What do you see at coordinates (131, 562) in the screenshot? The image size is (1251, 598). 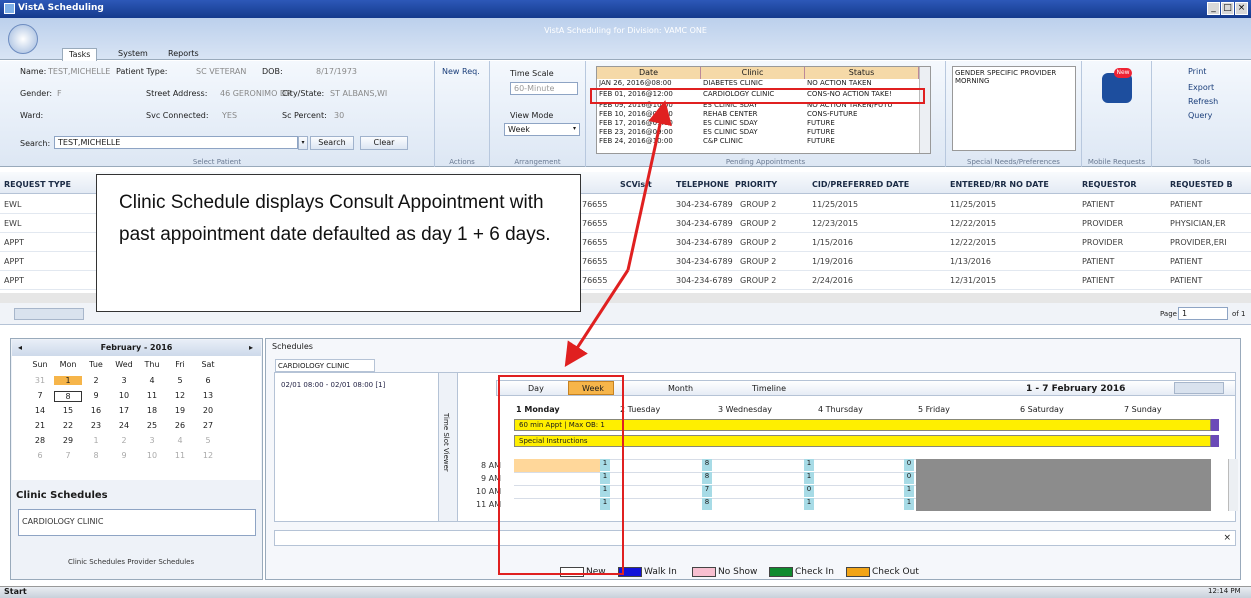 I see `schedule-type-tabs: Clinic Schedules Provider Schedules` at bounding box center [131, 562].